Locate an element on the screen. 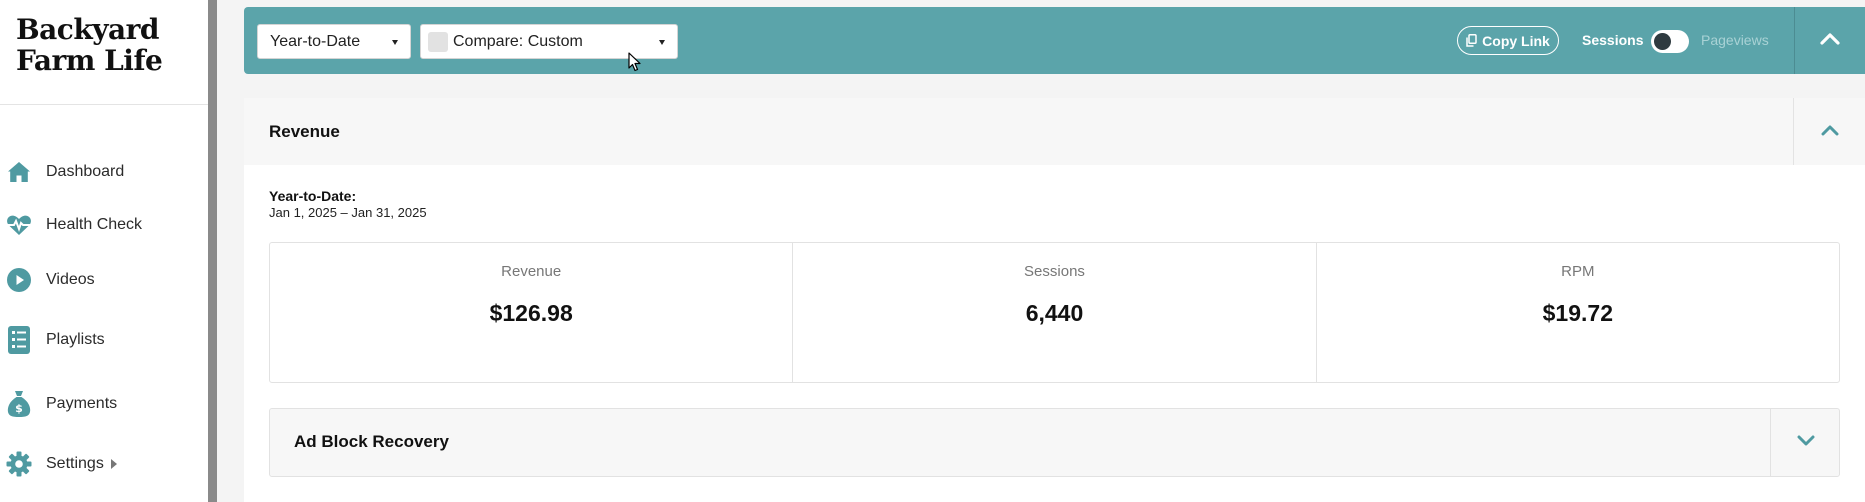 The height and width of the screenshot is (502, 1865). gear-icon is located at coordinates (19, 464).